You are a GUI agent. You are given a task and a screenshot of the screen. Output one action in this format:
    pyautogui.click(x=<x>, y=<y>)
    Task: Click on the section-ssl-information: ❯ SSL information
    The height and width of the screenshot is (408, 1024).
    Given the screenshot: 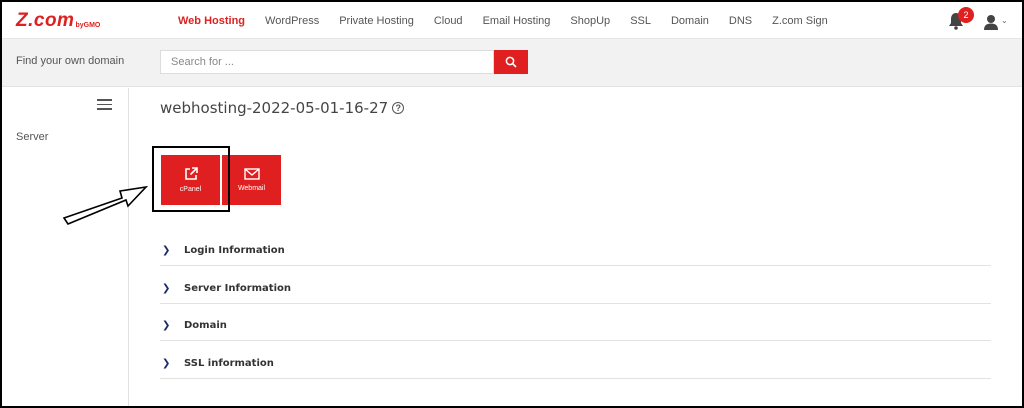 What is the action you would take?
    pyautogui.click(x=575, y=364)
    